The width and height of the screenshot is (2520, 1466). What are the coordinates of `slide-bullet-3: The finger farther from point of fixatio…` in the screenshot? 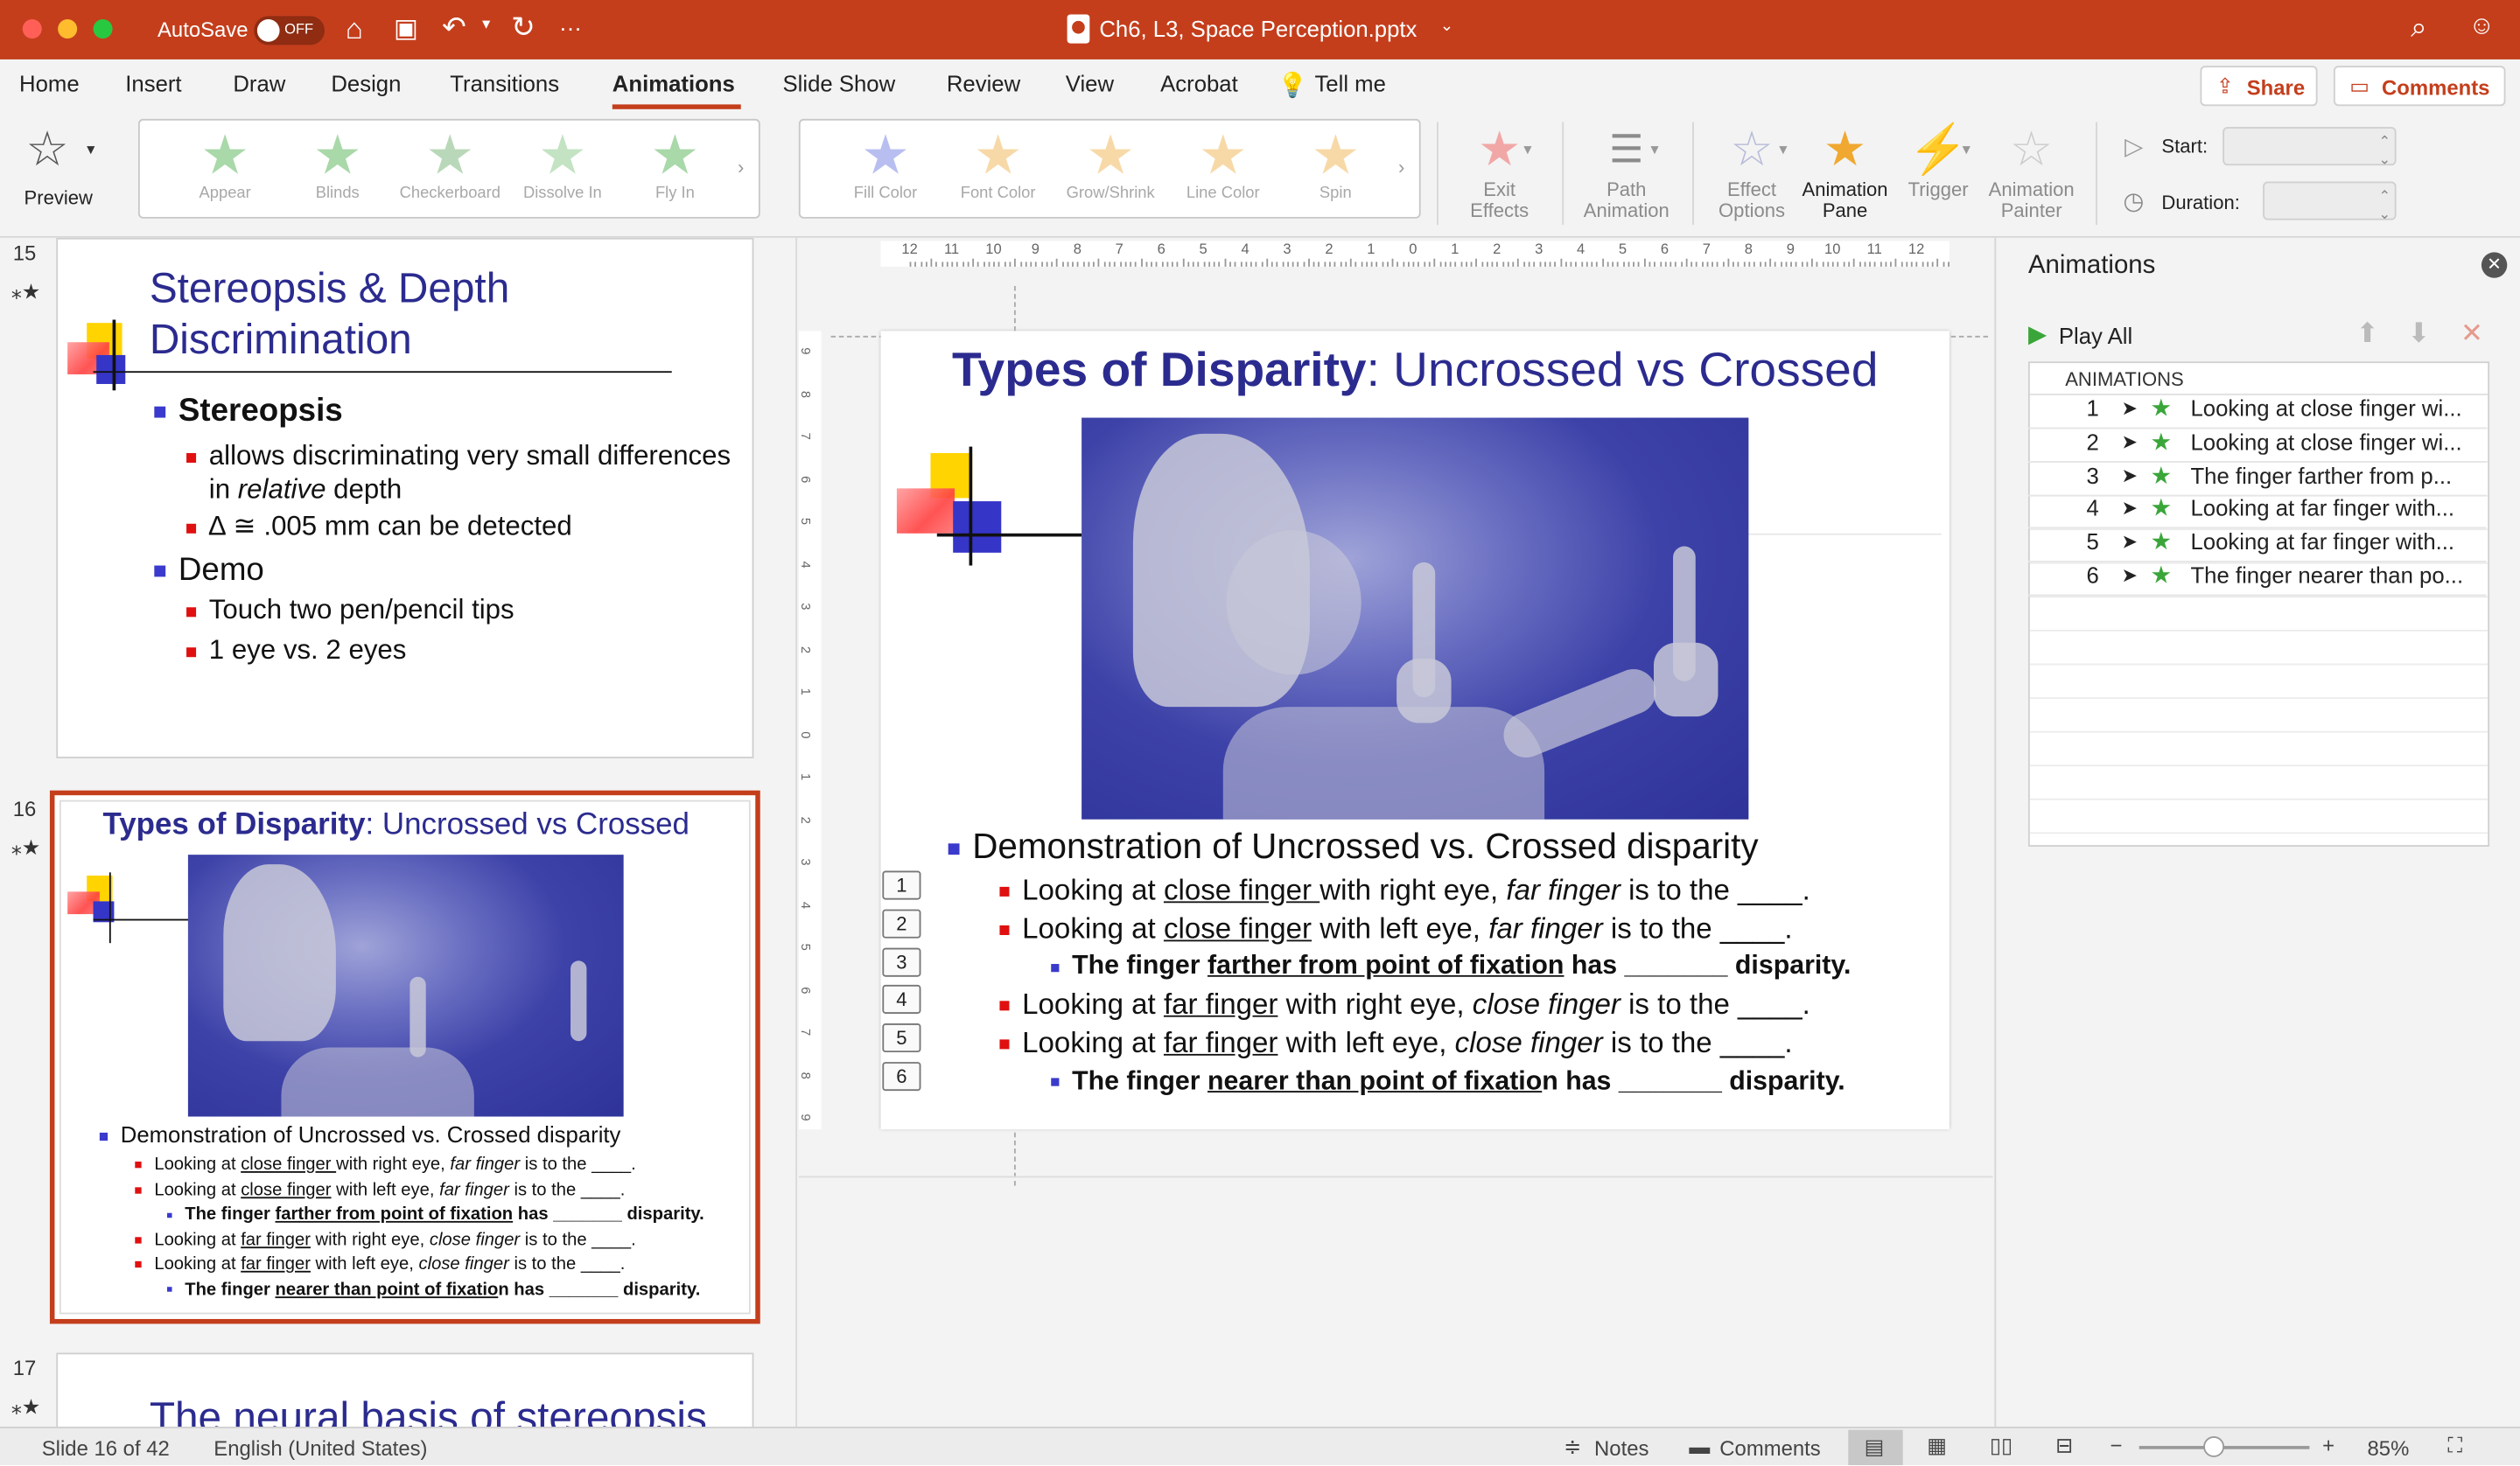 It's located at (1451, 967).